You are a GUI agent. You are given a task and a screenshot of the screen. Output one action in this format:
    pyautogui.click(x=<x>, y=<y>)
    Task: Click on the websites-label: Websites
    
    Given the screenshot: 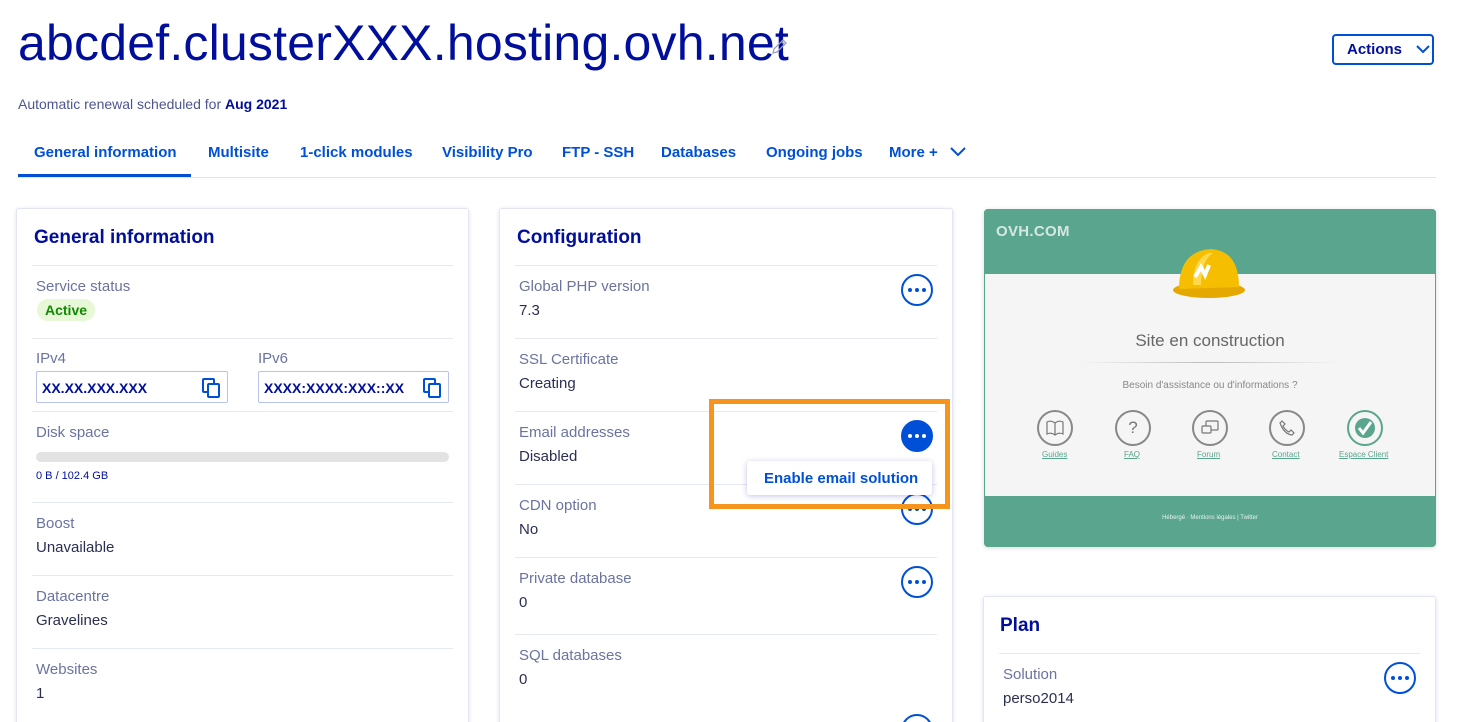 What is the action you would take?
    pyautogui.click(x=67, y=669)
    